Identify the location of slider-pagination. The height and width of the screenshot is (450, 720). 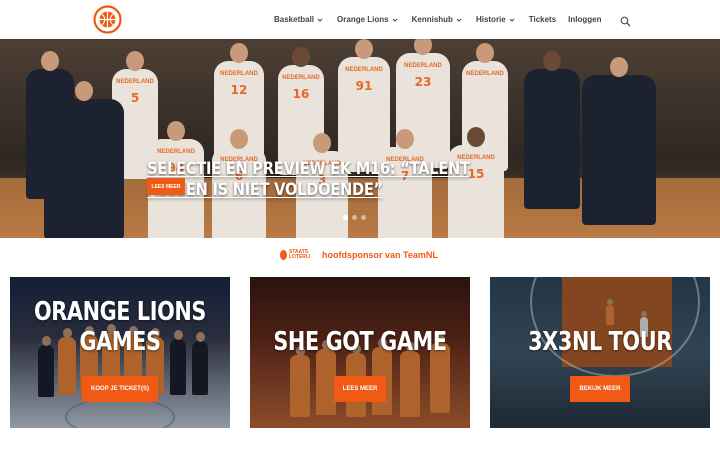
(356, 217).